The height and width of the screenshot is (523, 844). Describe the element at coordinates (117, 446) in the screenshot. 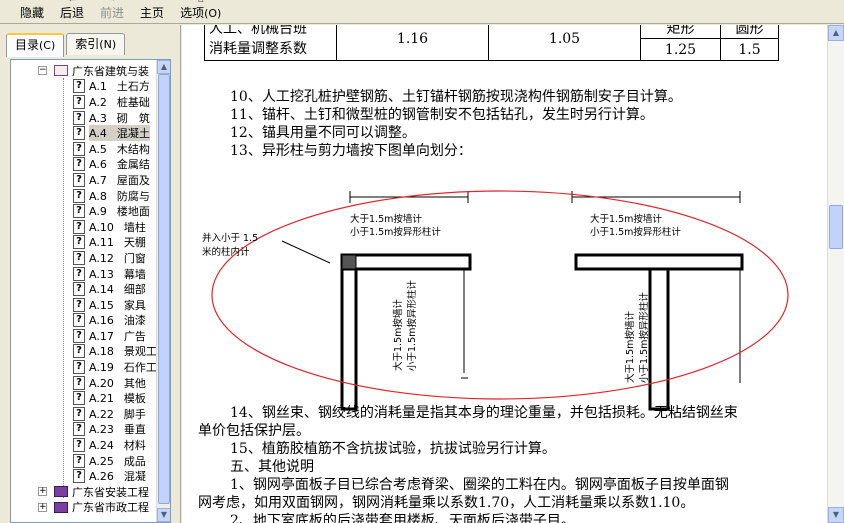

I see `tree-item-label: A.24 材料` at that location.